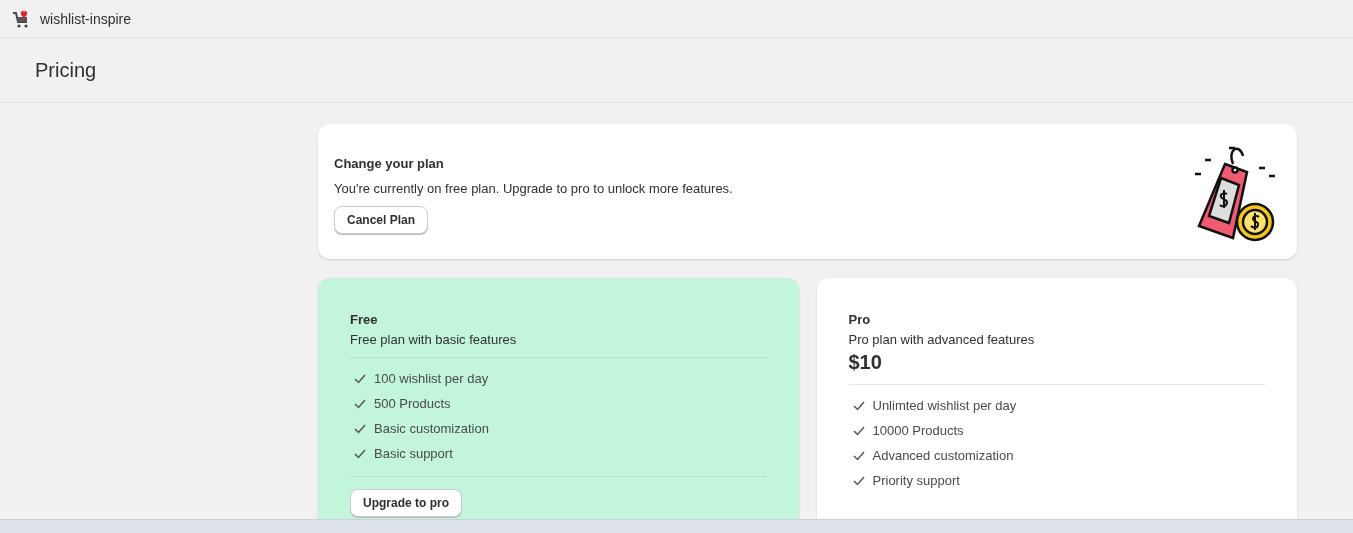 This screenshot has width=1353, height=533. I want to click on feature-text: 10000 Products, so click(918, 430).